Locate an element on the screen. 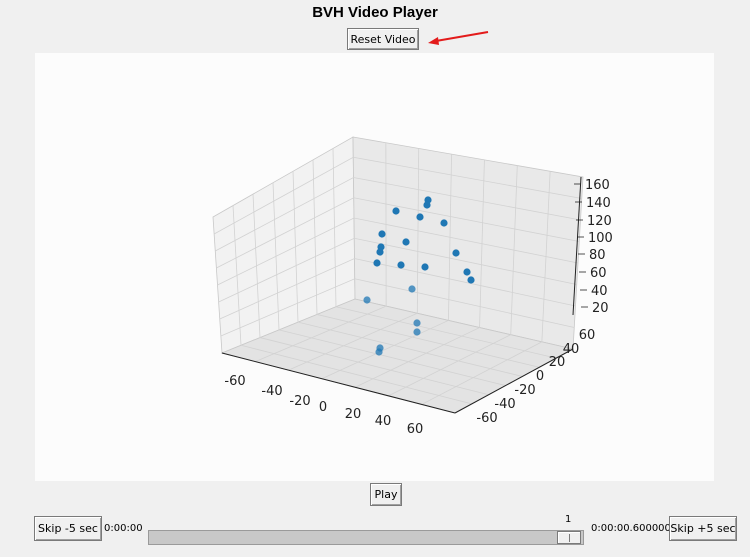 Image resolution: width=750 pixels, height=557 pixels. timeline-slider is located at coordinates (366, 537).